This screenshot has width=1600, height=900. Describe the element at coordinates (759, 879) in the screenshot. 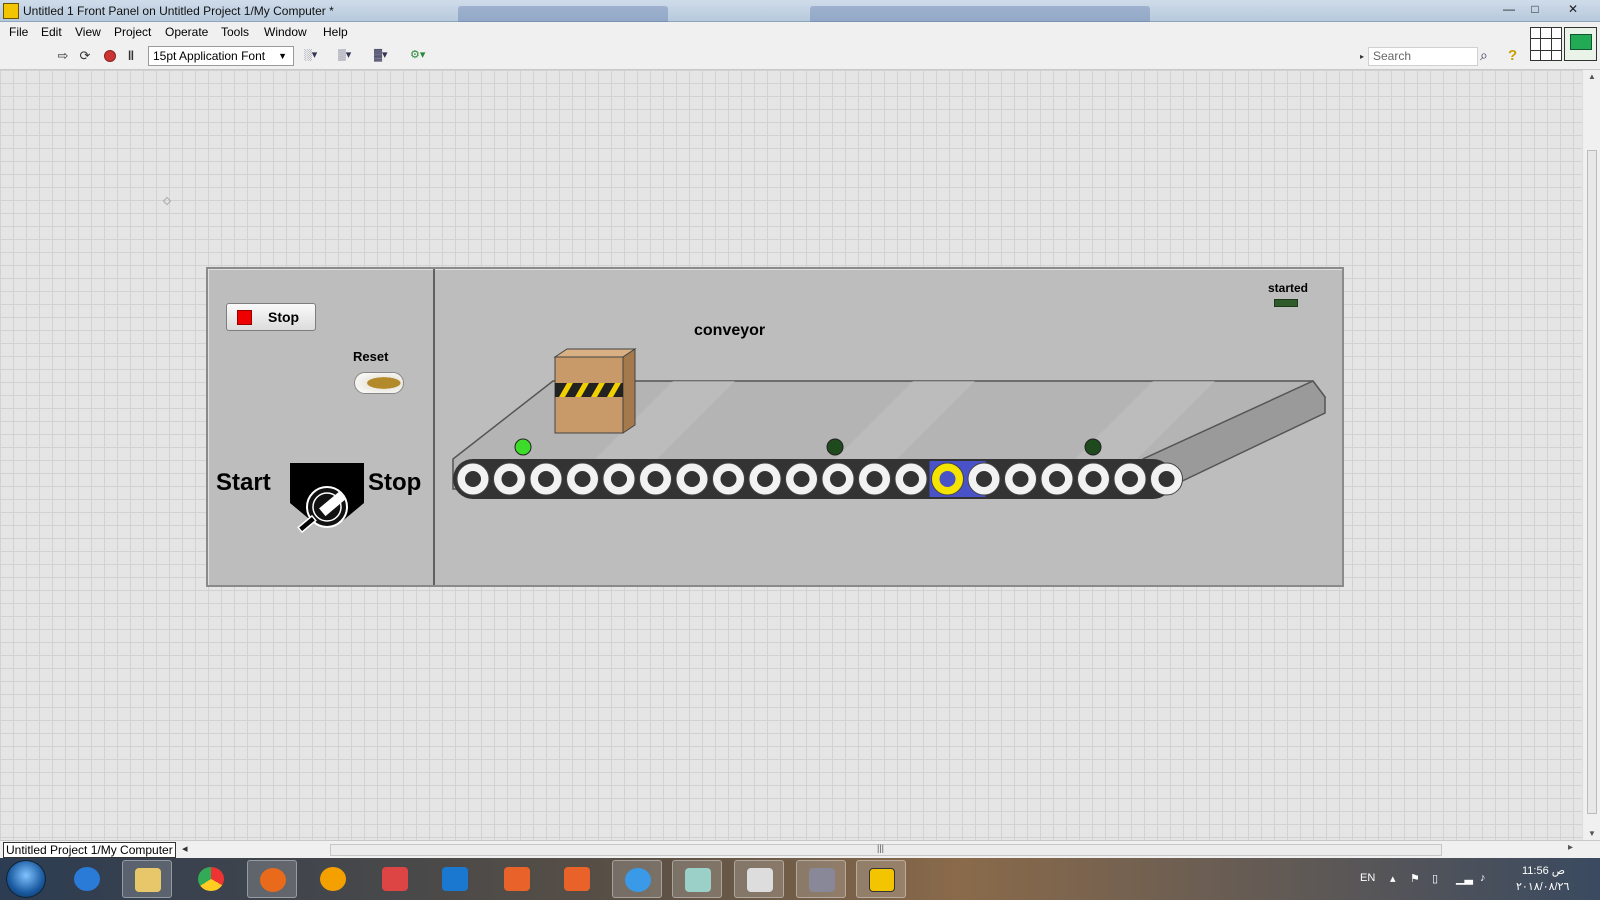

I see `paint-icon` at that location.